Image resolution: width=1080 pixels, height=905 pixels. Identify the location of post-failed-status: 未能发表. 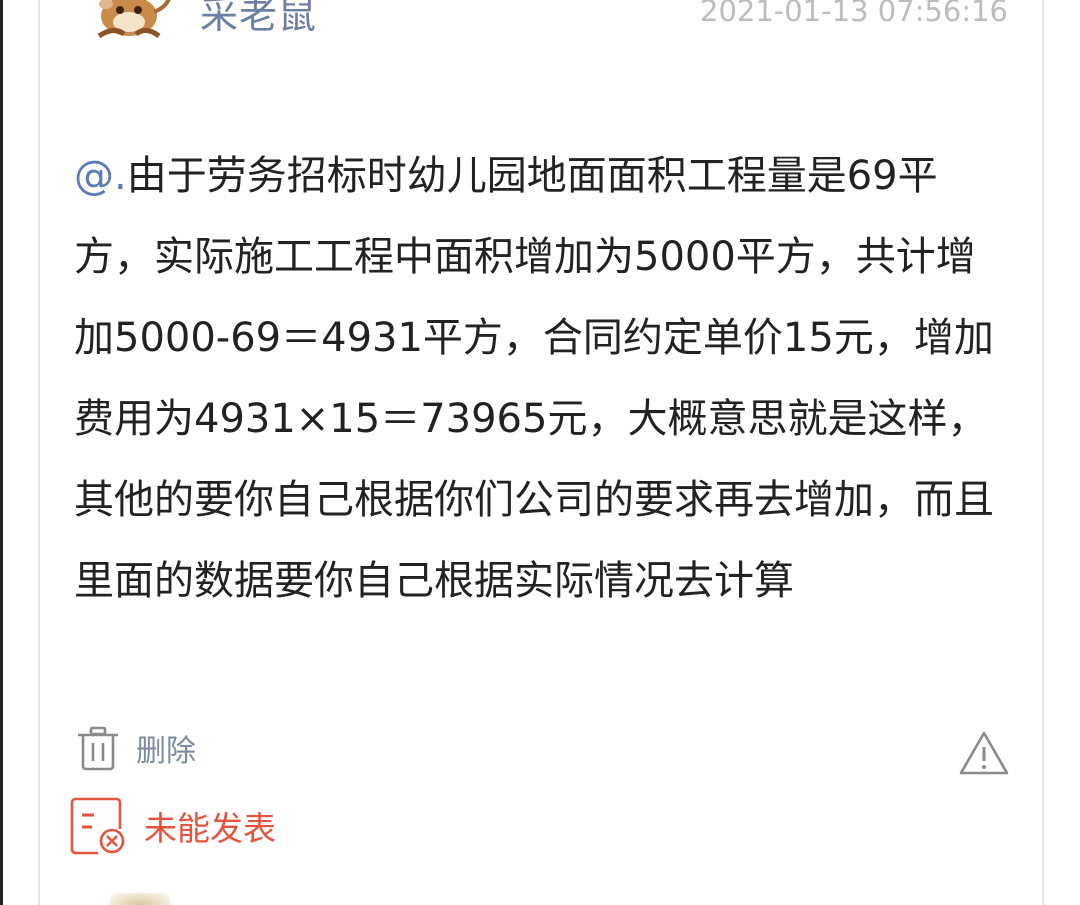
(173, 826).